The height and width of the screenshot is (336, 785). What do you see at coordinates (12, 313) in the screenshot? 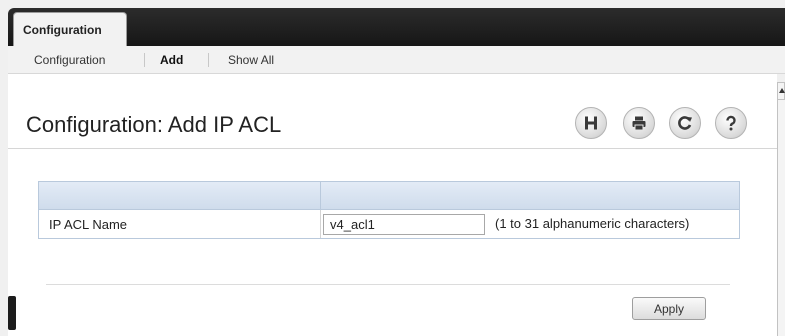
I see `resize-handle` at bounding box center [12, 313].